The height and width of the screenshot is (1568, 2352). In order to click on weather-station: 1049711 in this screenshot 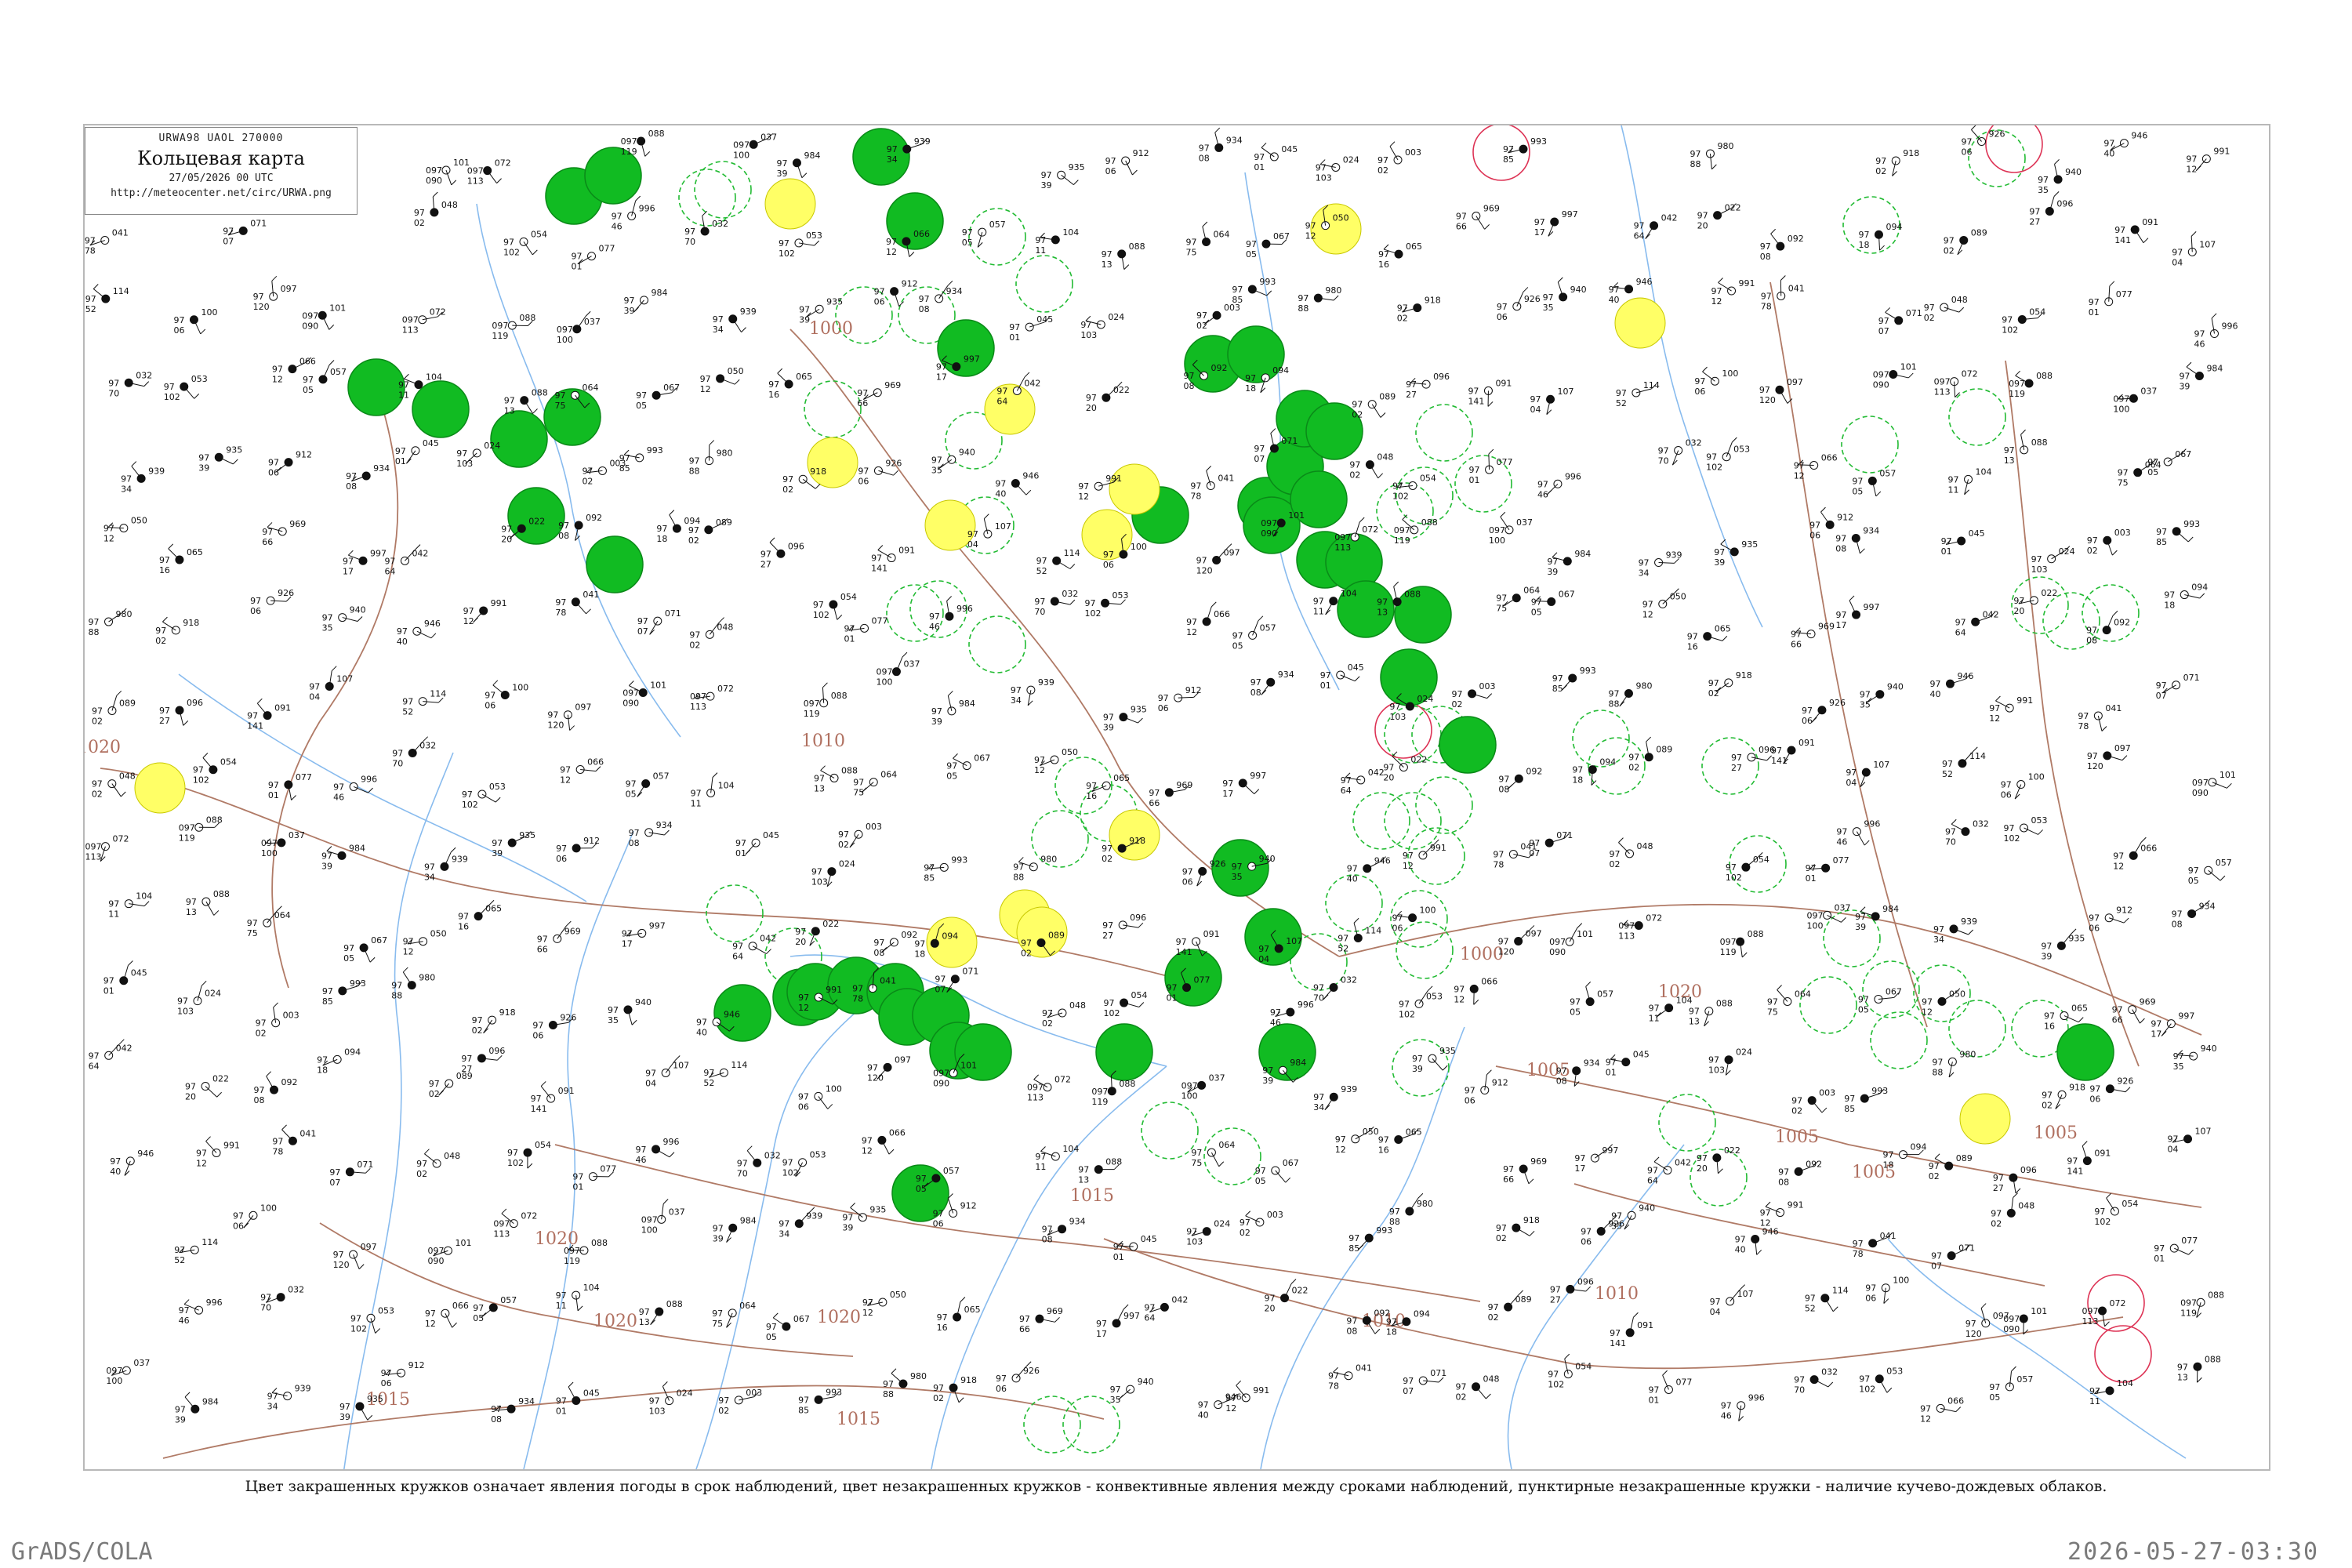, I will do `click(130, 905)`.